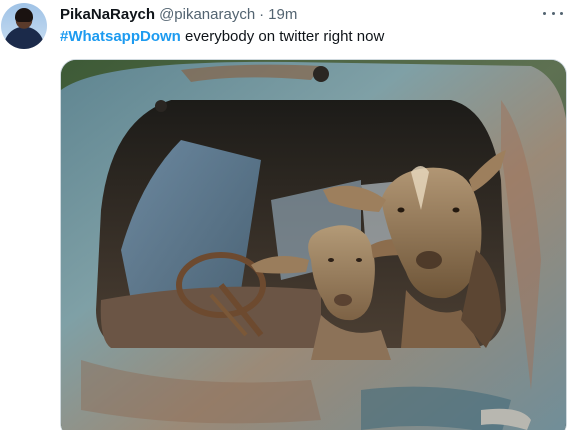 Image resolution: width=579 pixels, height=430 pixels. Describe the element at coordinates (553, 13) in the screenshot. I see `more-dots-icon` at that location.